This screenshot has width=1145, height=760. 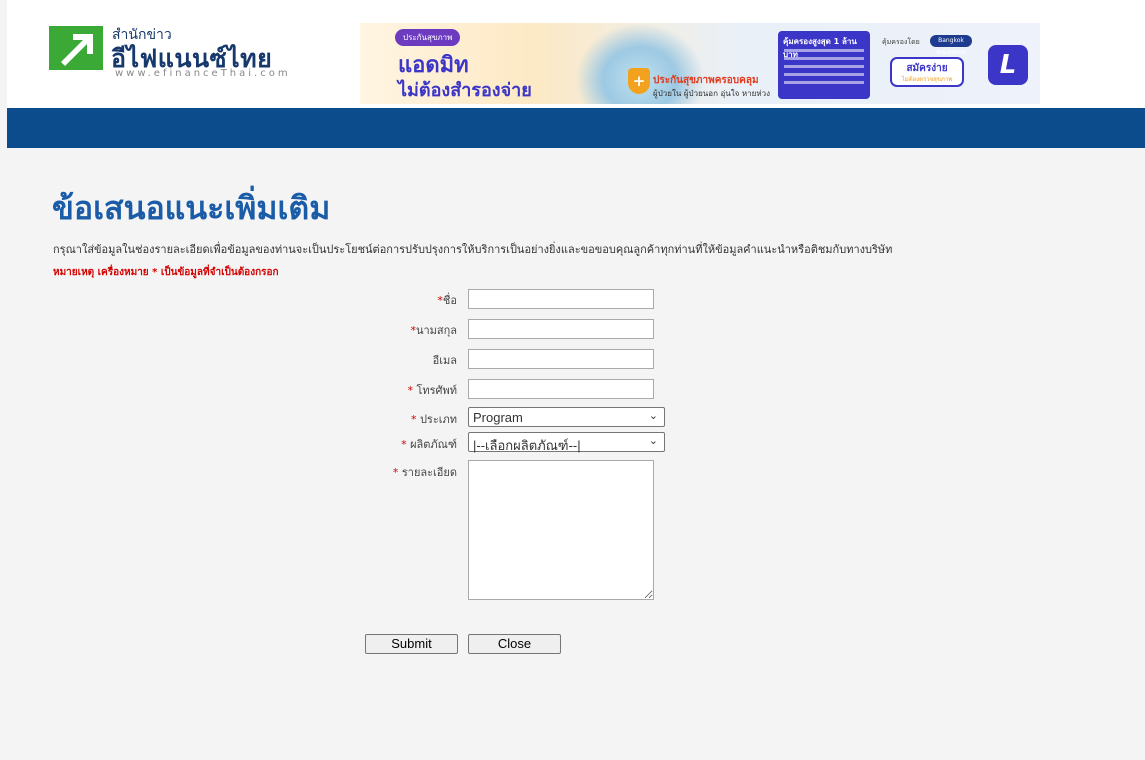 I want to click on product-label-text: ผลิตภัณฑ์, so click(x=433, y=444).